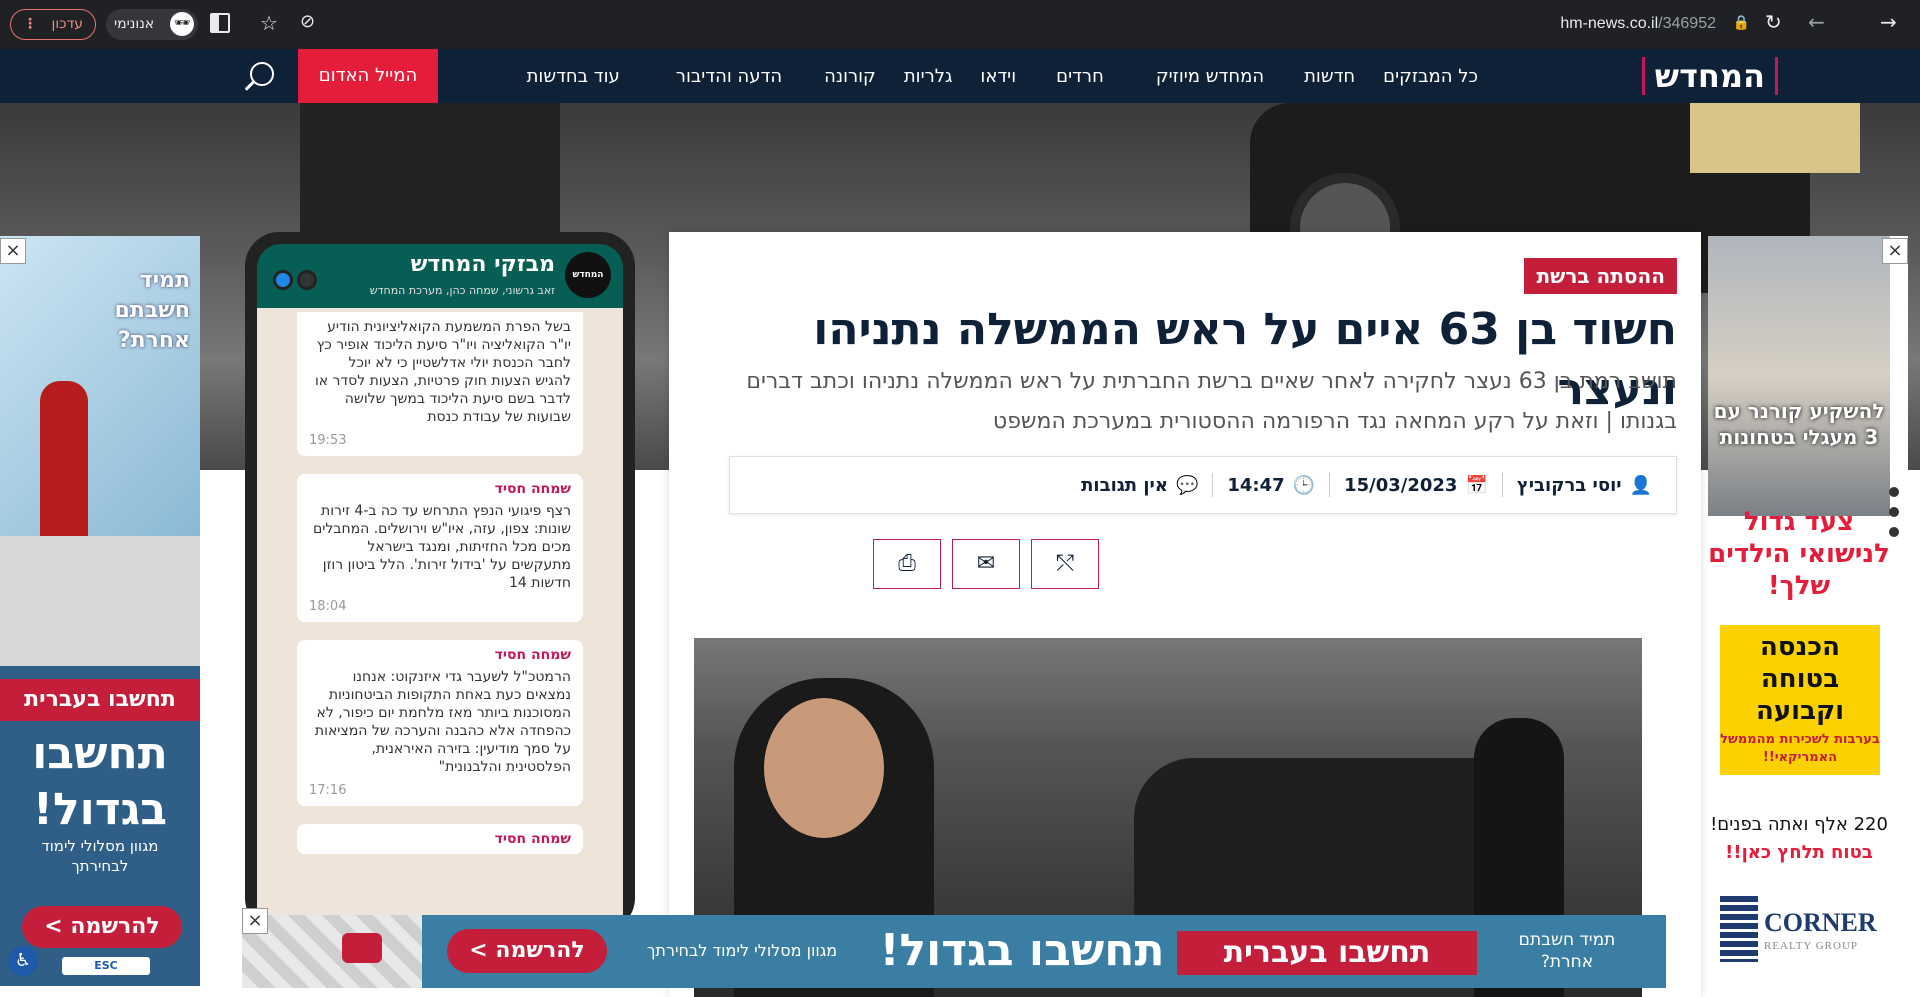  Describe the element at coordinates (1739, 929) in the screenshot. I see `building-icon` at that location.